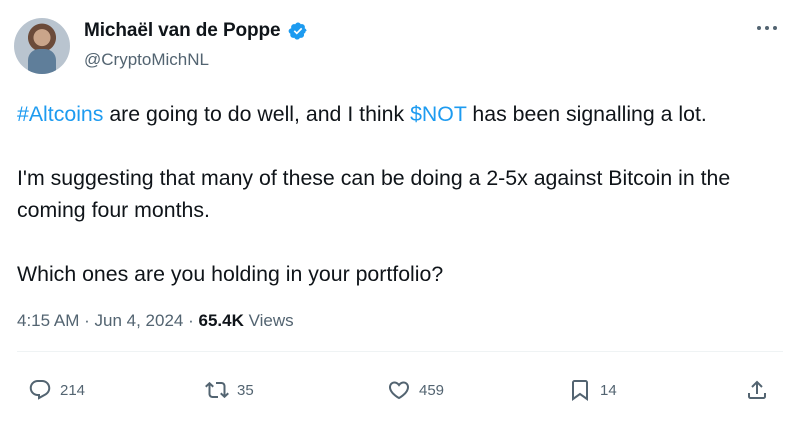 The width and height of the screenshot is (800, 427). What do you see at coordinates (415, 390) in the screenshot?
I see `like-button: 459` at bounding box center [415, 390].